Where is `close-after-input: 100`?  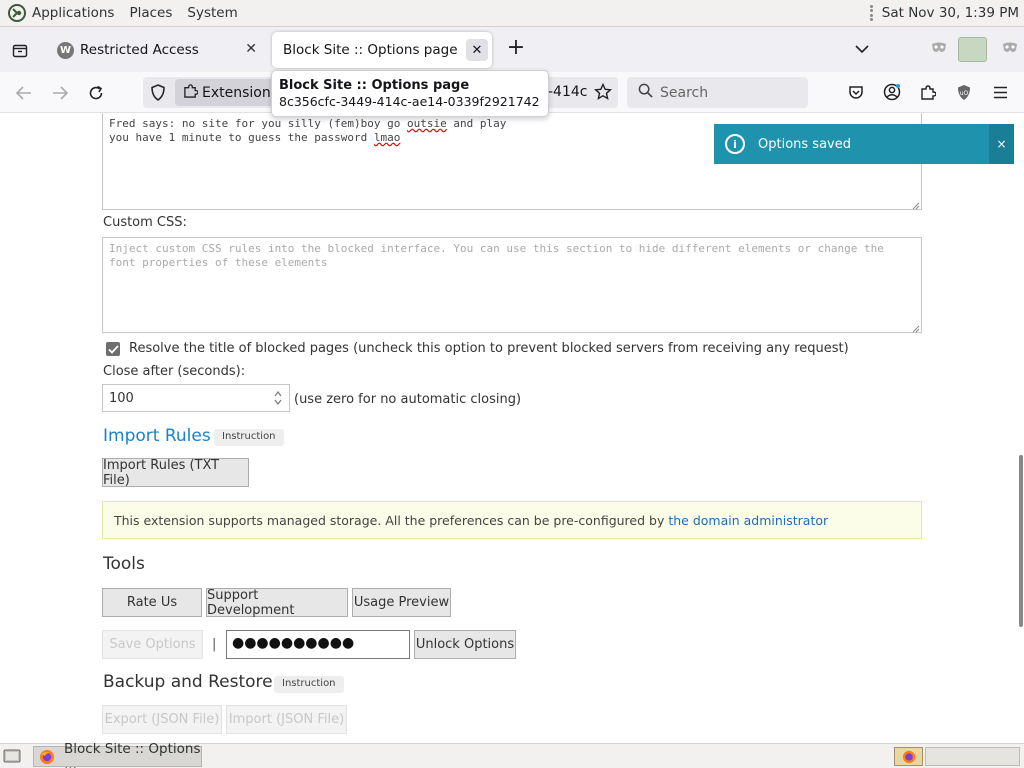 close-after-input: 100 is located at coordinates (196, 398).